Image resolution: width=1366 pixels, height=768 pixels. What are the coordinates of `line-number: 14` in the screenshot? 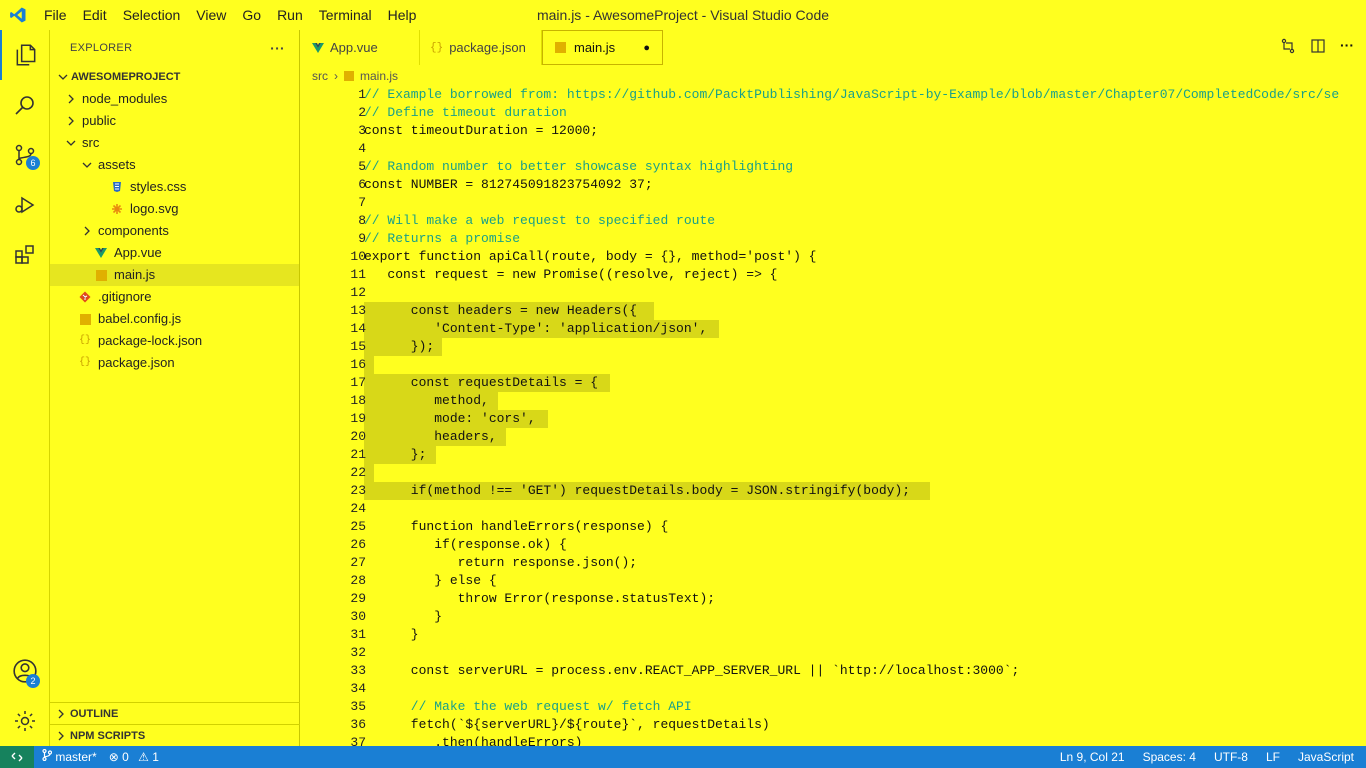 It's located at (358, 328).